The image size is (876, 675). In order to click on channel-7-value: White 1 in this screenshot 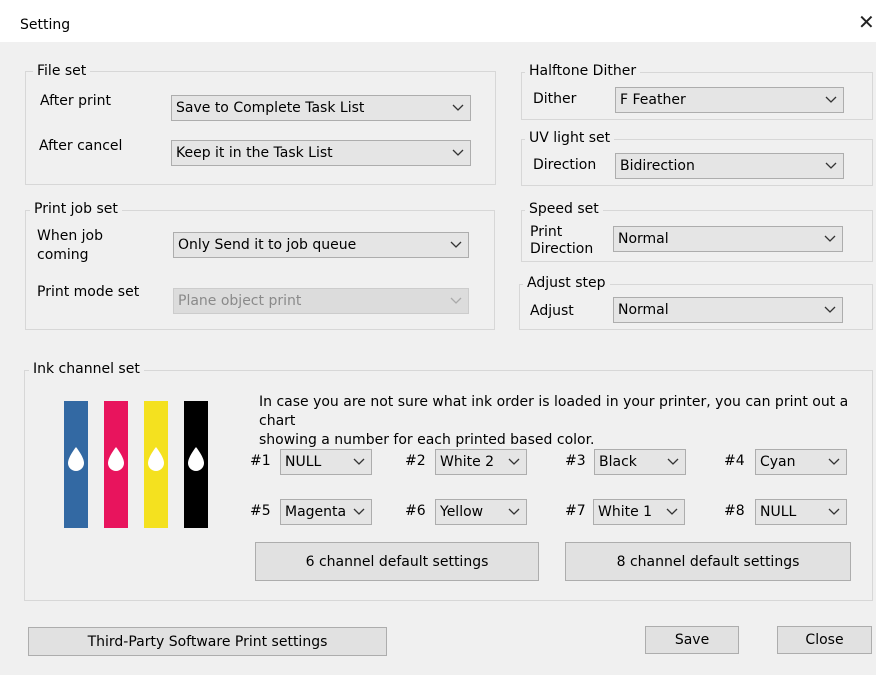, I will do `click(625, 512)`.